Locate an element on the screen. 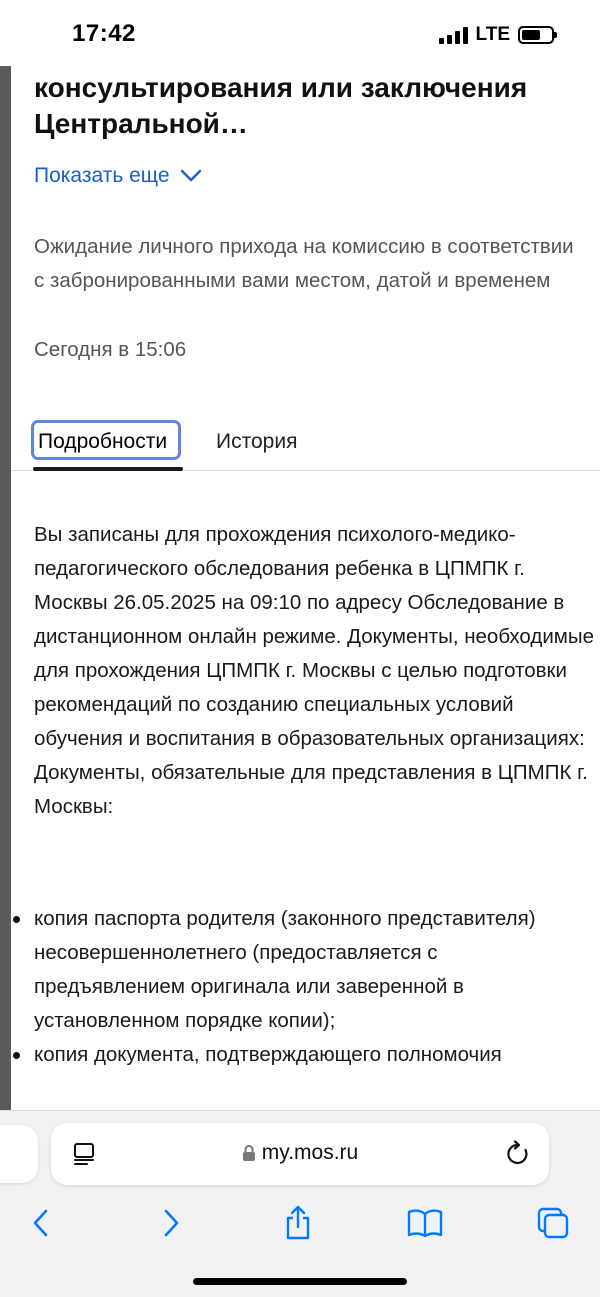 This screenshot has height=1297, width=600. navigation-row is located at coordinates (300, 1223).